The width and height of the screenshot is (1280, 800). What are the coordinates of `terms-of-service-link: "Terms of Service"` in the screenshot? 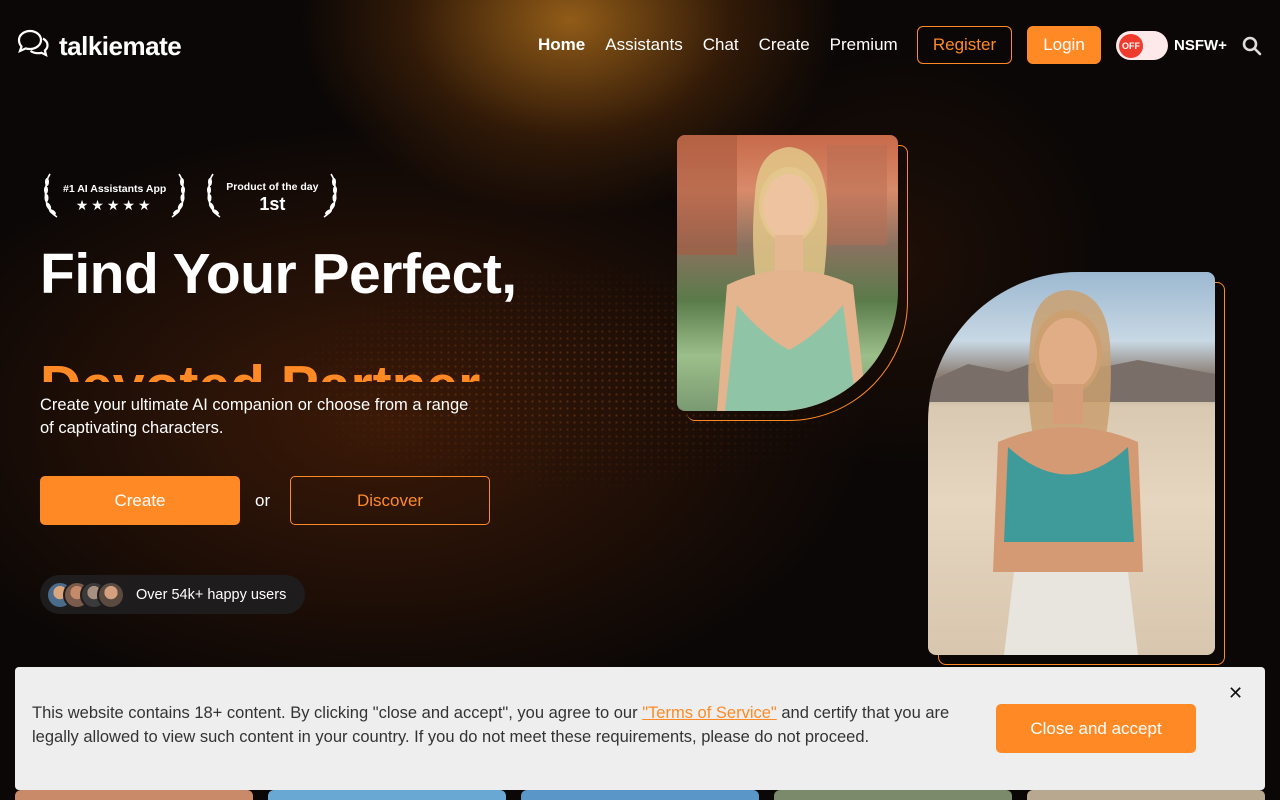 It's located at (709, 713).